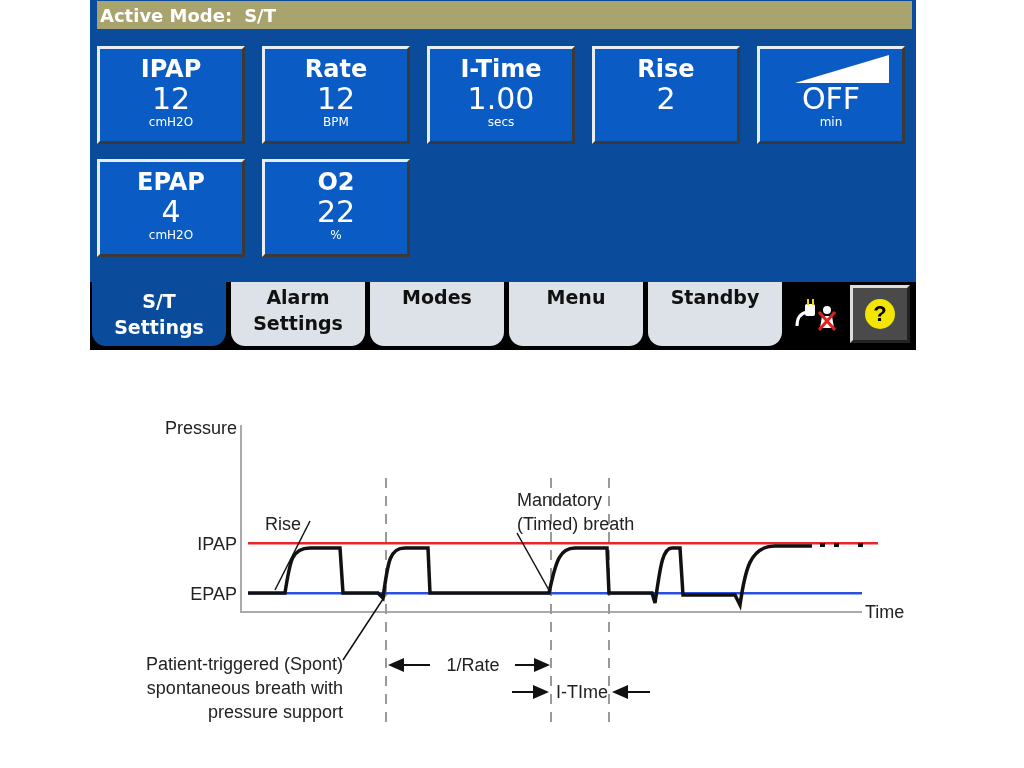  What do you see at coordinates (815, 314) in the screenshot?
I see `plug-status-icon` at bounding box center [815, 314].